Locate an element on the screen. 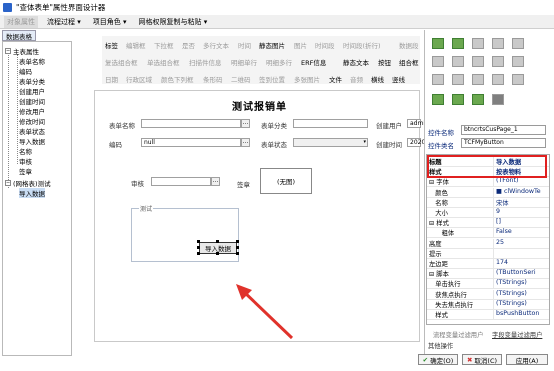 The image size is (554, 371). palette-control: 扫描件信息 is located at coordinates (205, 62).